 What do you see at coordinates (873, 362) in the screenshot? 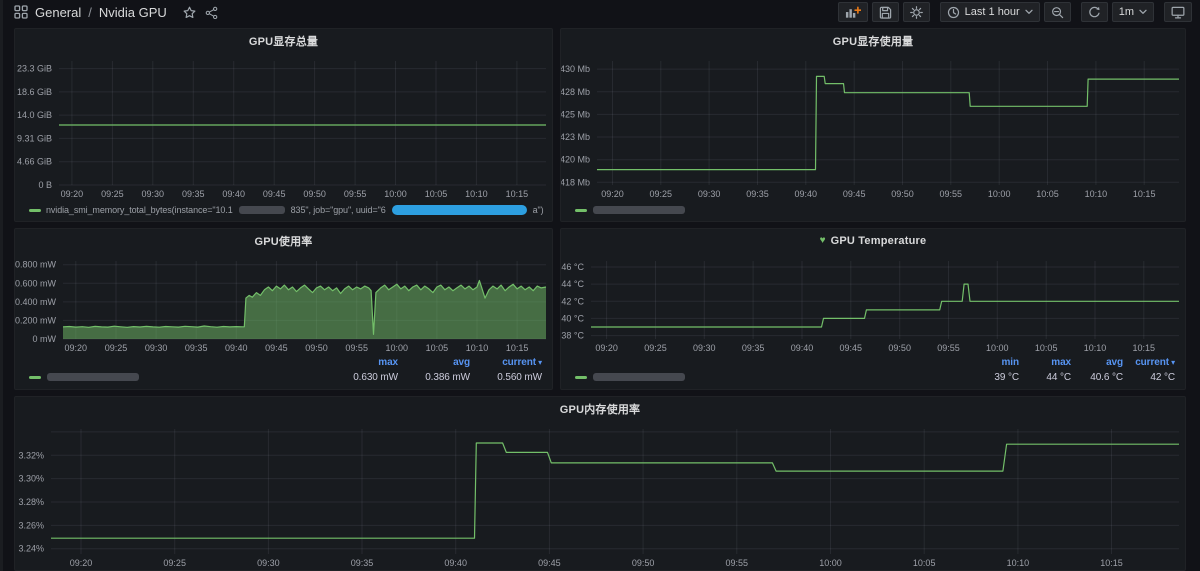
I see `legend-stats-header: min max avg current ▾` at bounding box center [873, 362].